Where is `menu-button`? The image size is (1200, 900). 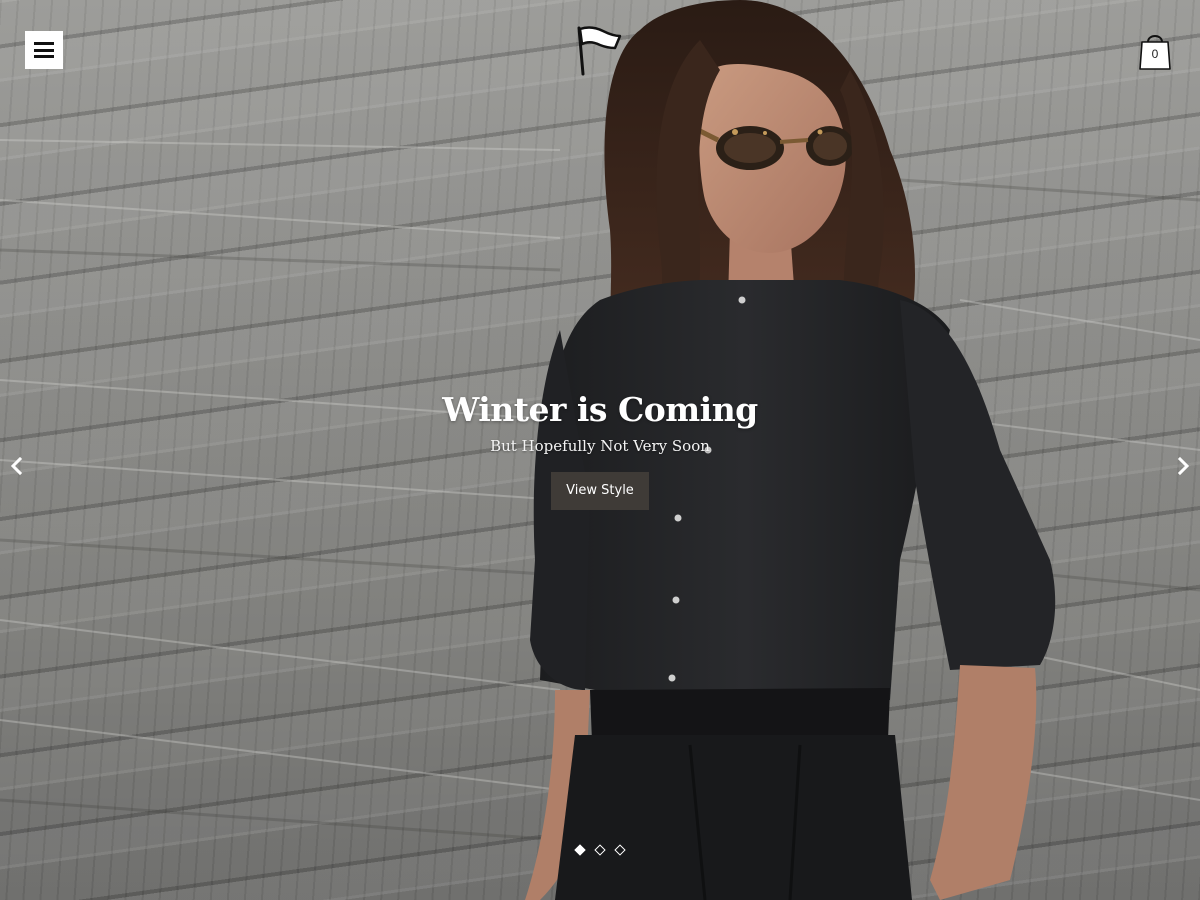 menu-button is located at coordinates (44, 50).